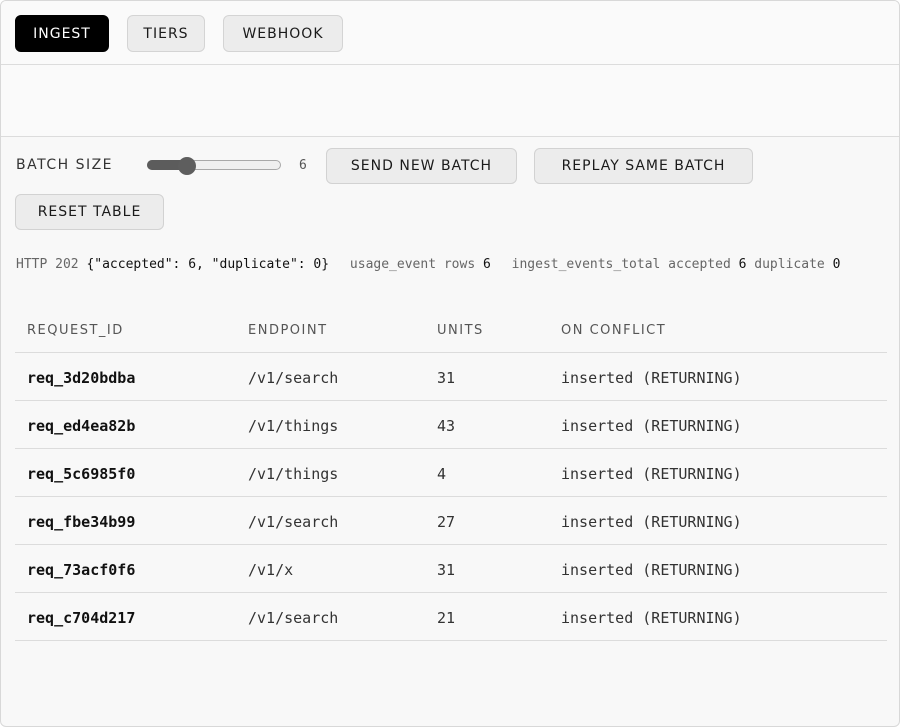 This screenshot has width=900, height=727. What do you see at coordinates (65, 165) in the screenshot?
I see `batch-size-label: BATCH SIZE` at bounding box center [65, 165].